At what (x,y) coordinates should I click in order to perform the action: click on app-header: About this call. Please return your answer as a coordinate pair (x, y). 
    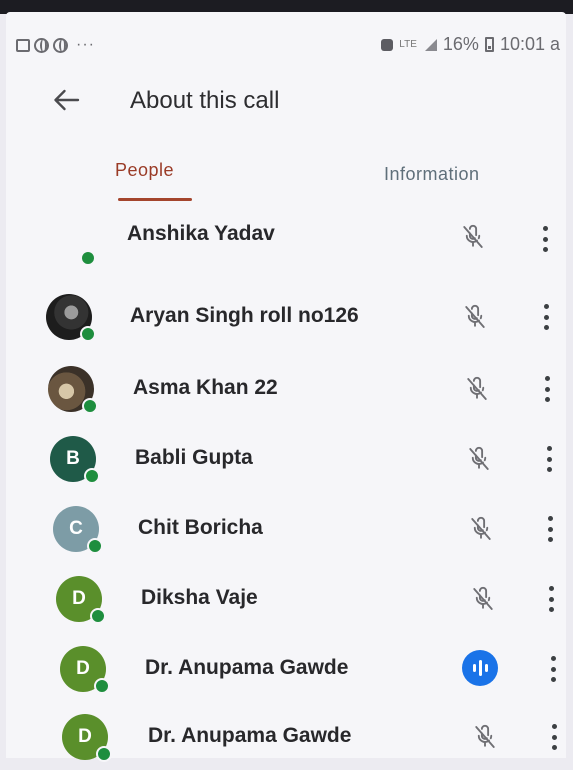
    Looking at the image, I should click on (286, 102).